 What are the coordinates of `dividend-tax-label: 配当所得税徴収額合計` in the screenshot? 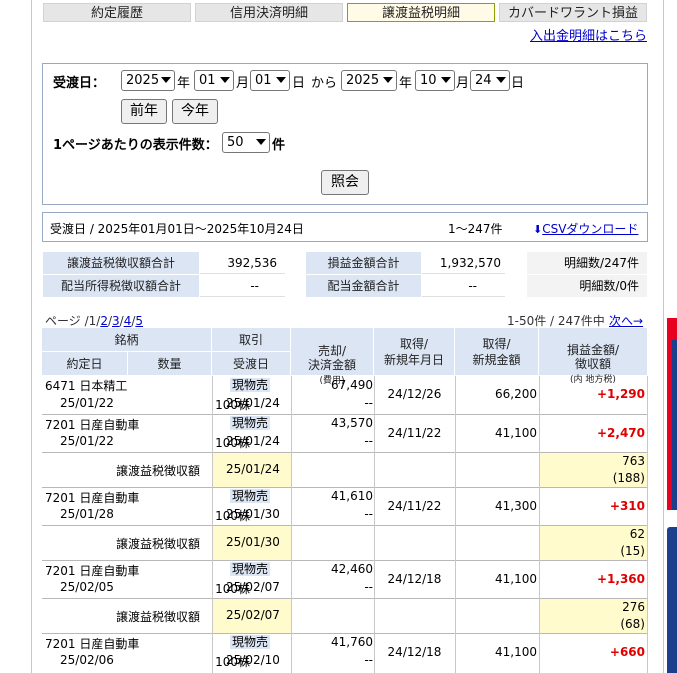 It's located at (121, 286).